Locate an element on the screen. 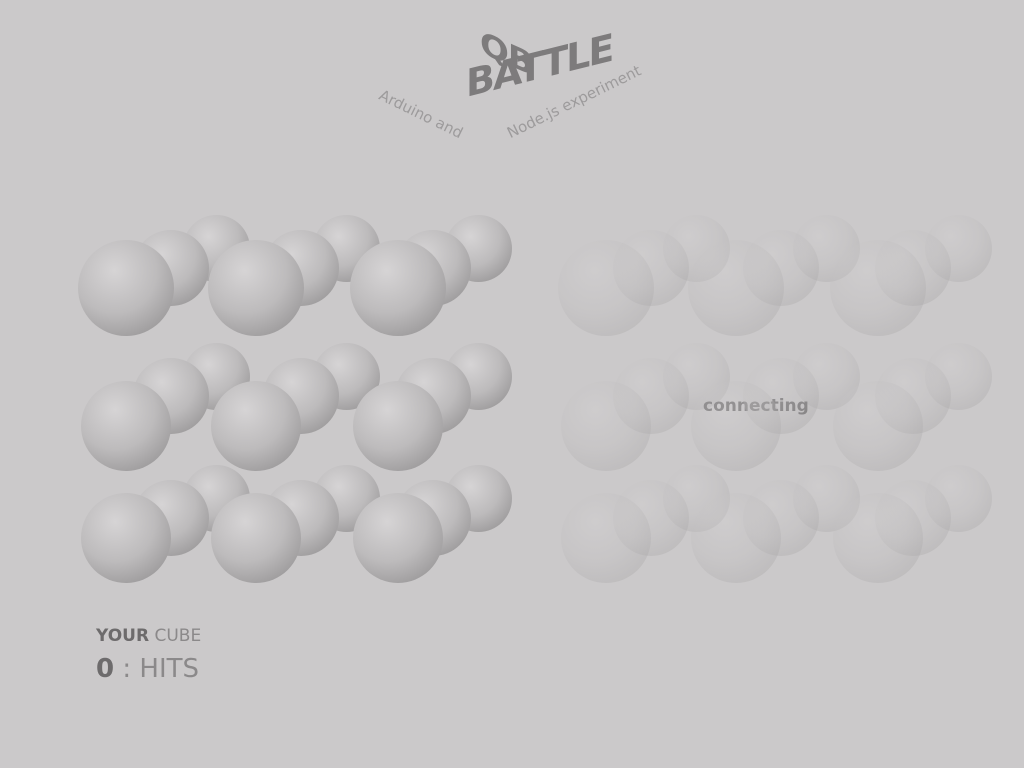 This screenshot has width=1024, height=768. hits-label: HITS is located at coordinates (169, 669).